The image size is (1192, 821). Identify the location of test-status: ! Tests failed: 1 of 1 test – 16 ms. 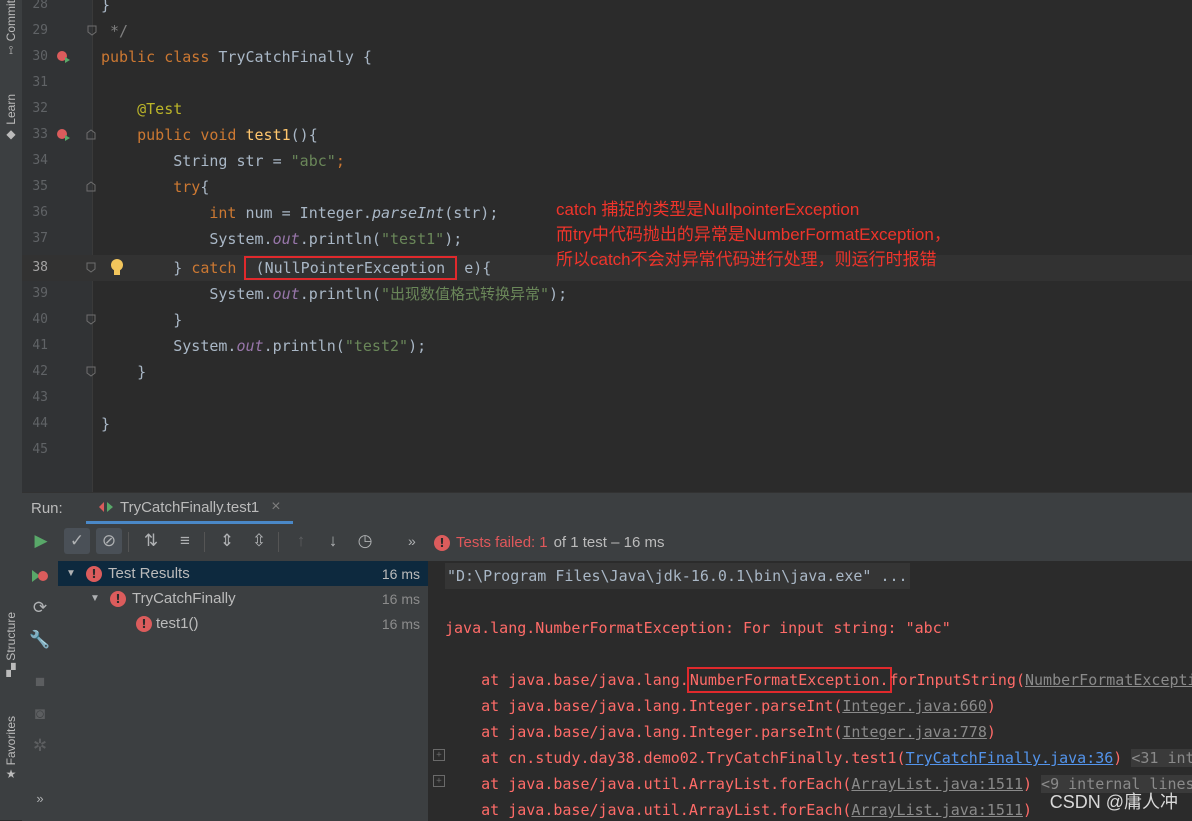
(549, 542).